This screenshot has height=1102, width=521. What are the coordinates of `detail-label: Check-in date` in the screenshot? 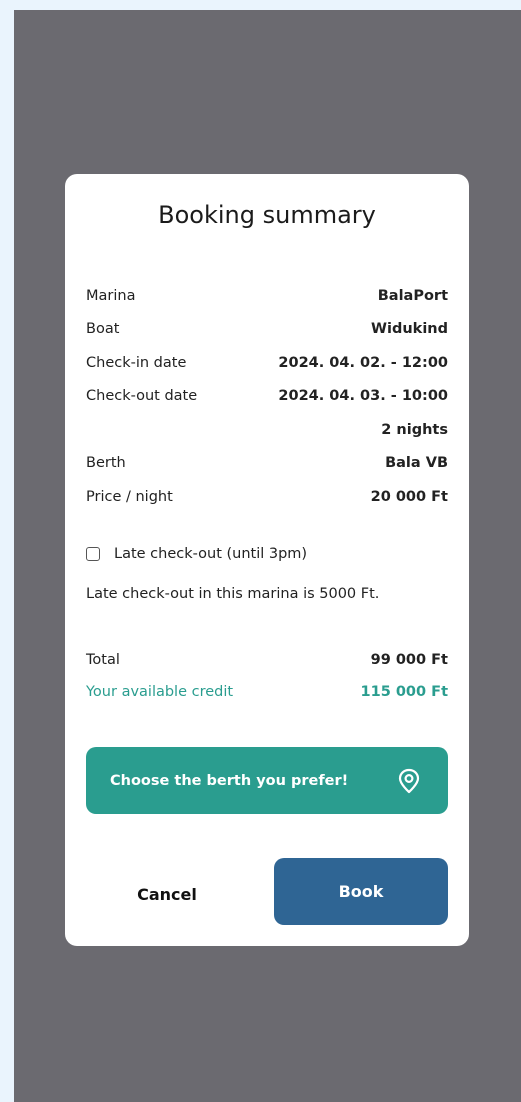 It's located at (136, 362).